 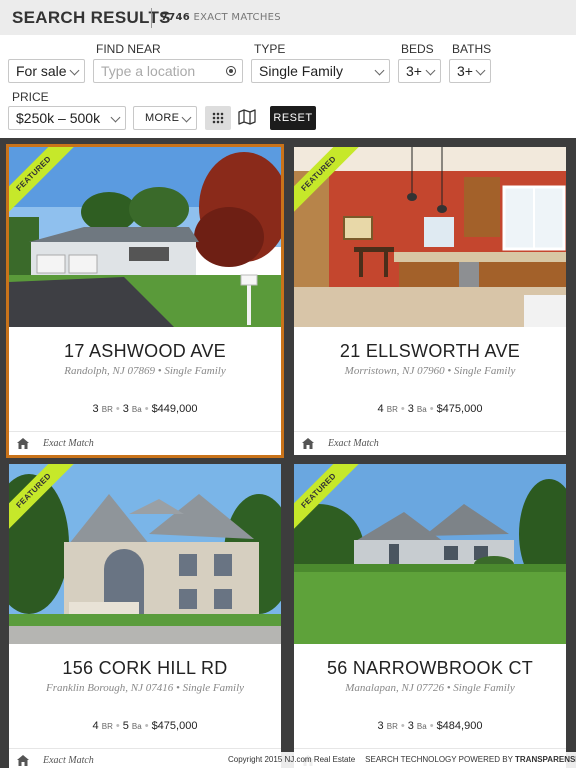 I want to click on reset-button: RESET, so click(x=293, y=118).